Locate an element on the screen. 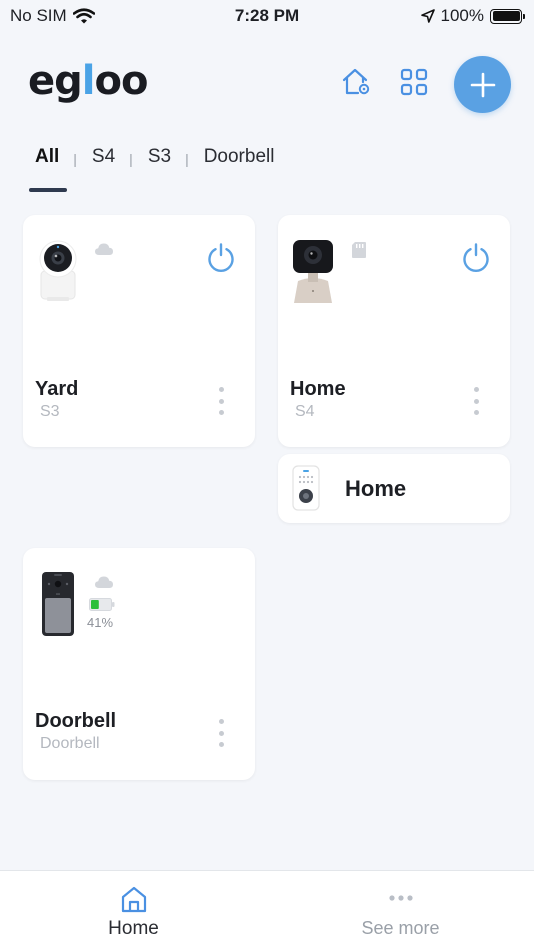  device-card-home-s4: Home S4 is located at coordinates (394, 331).